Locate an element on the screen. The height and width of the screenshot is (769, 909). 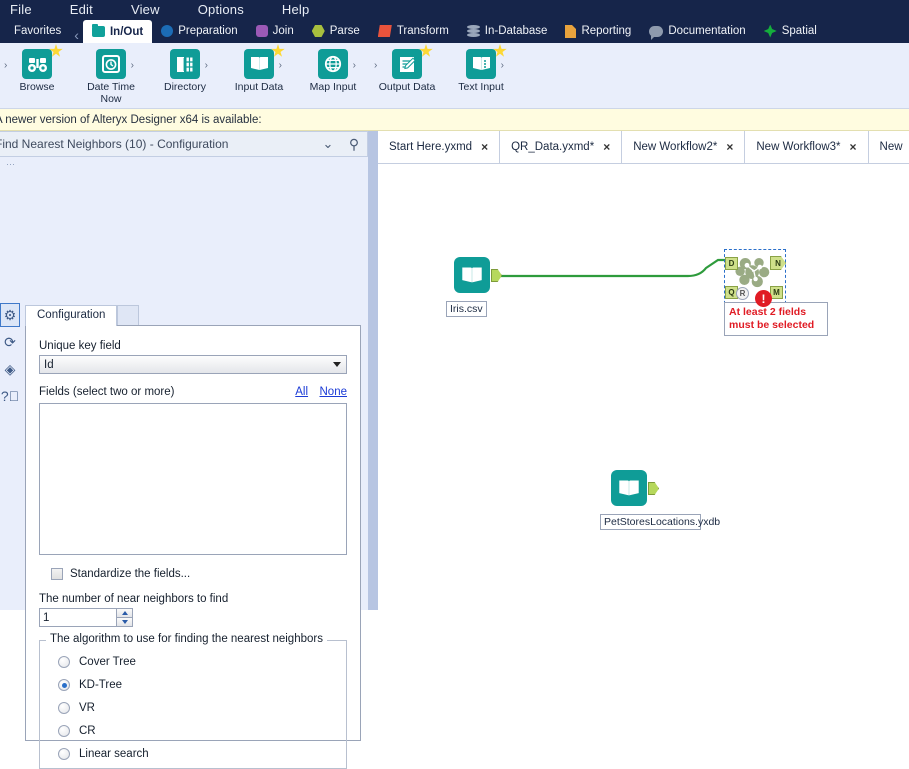
tool-map-input: › Map Input is located at coordinates (333, 70).